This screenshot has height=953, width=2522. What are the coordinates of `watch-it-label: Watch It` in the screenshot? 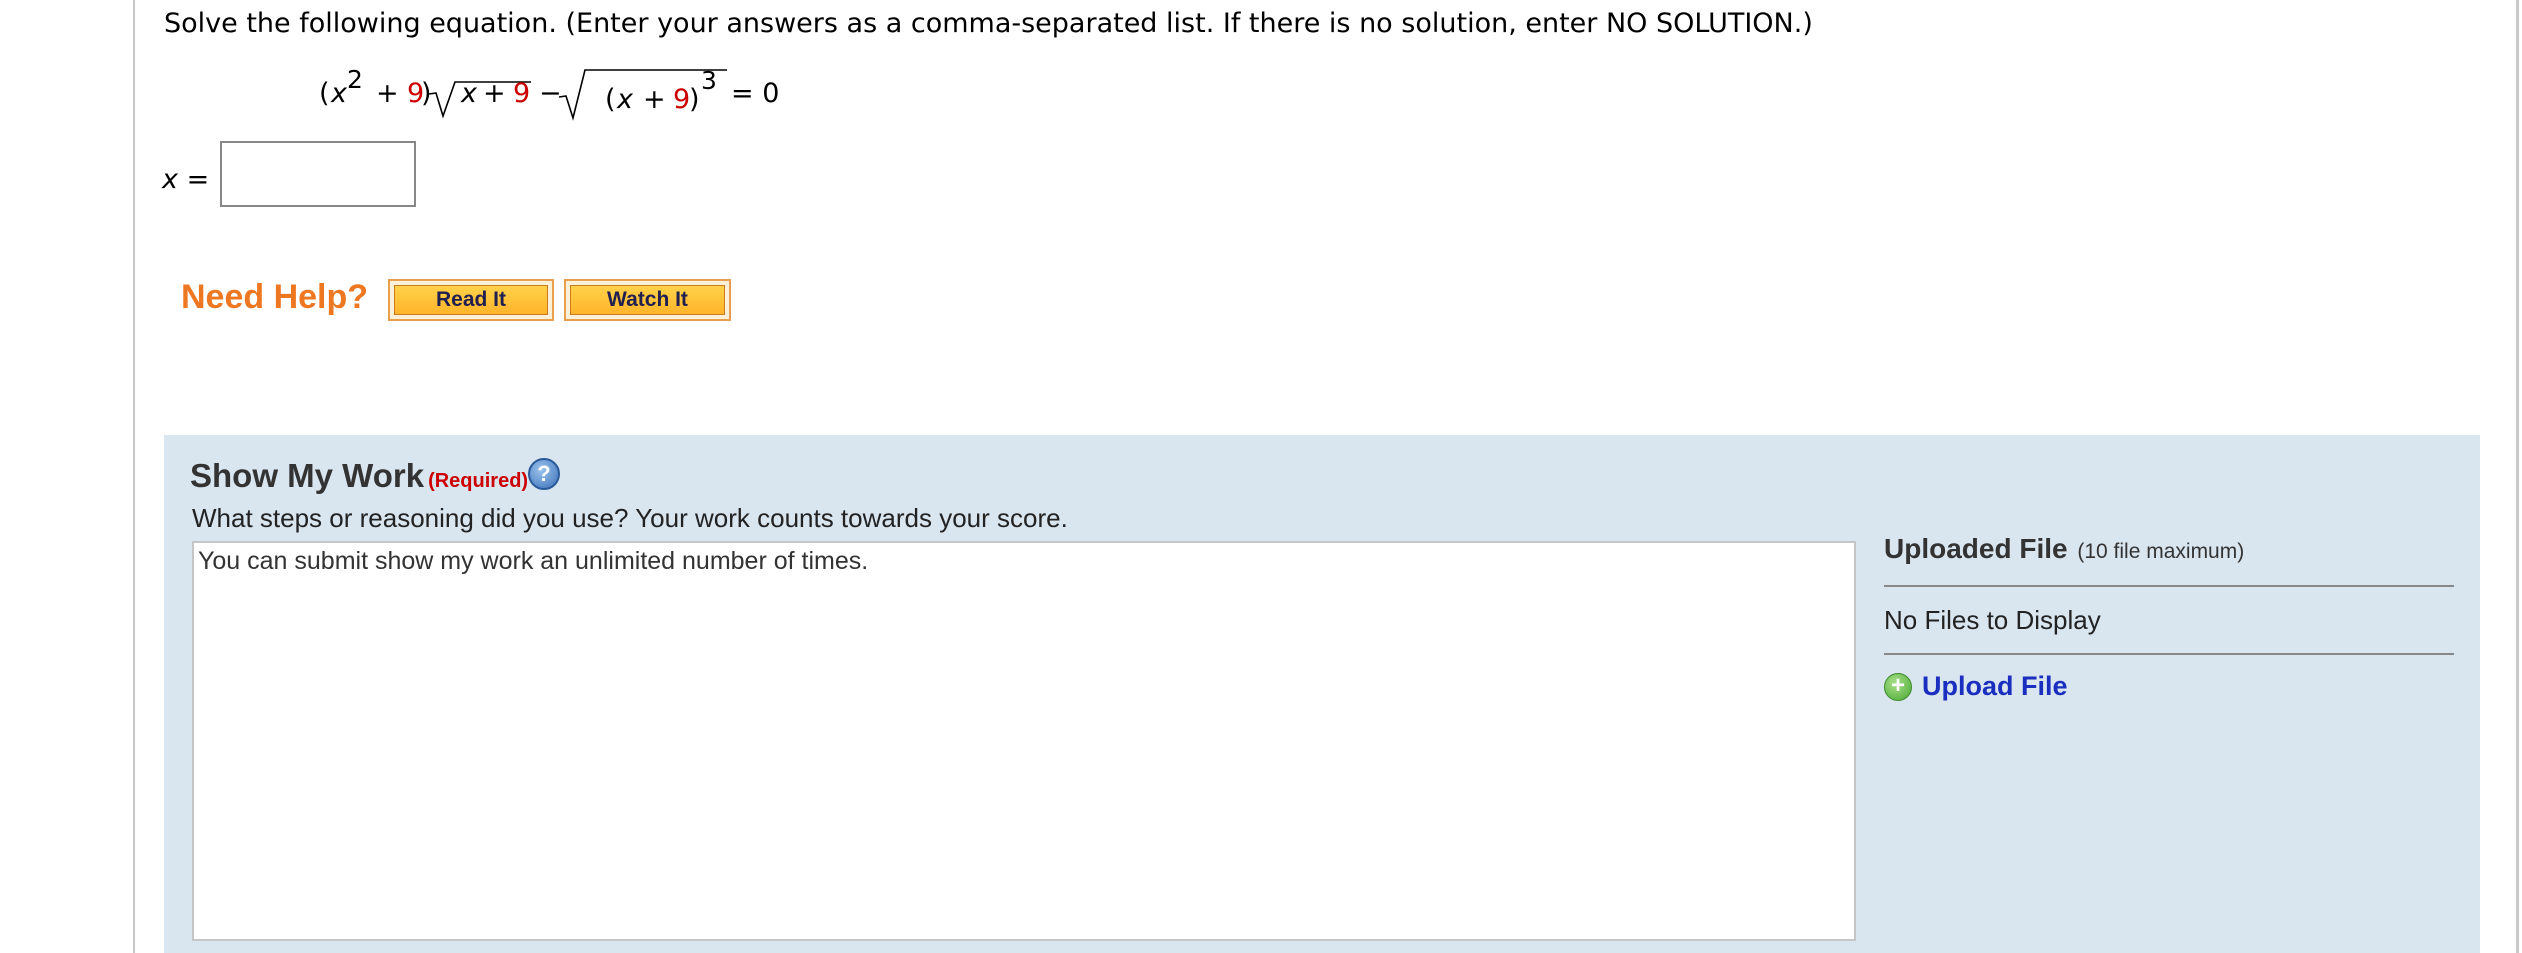 It's located at (647, 300).